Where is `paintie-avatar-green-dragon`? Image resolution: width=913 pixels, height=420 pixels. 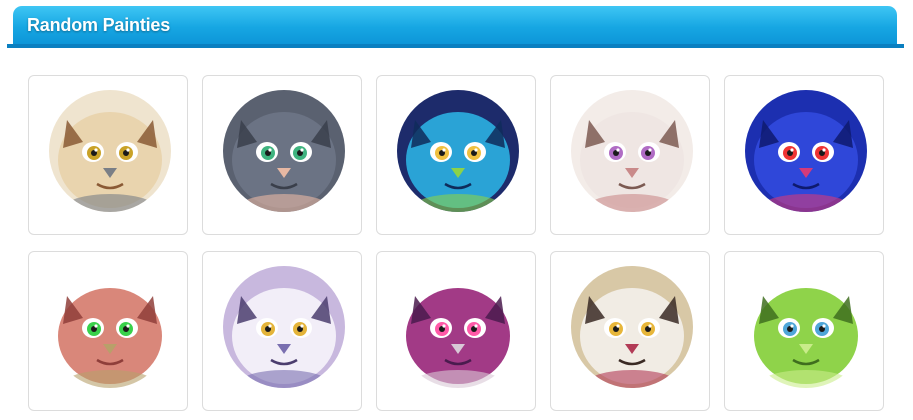 paintie-avatar-green-dragon is located at coordinates (806, 327).